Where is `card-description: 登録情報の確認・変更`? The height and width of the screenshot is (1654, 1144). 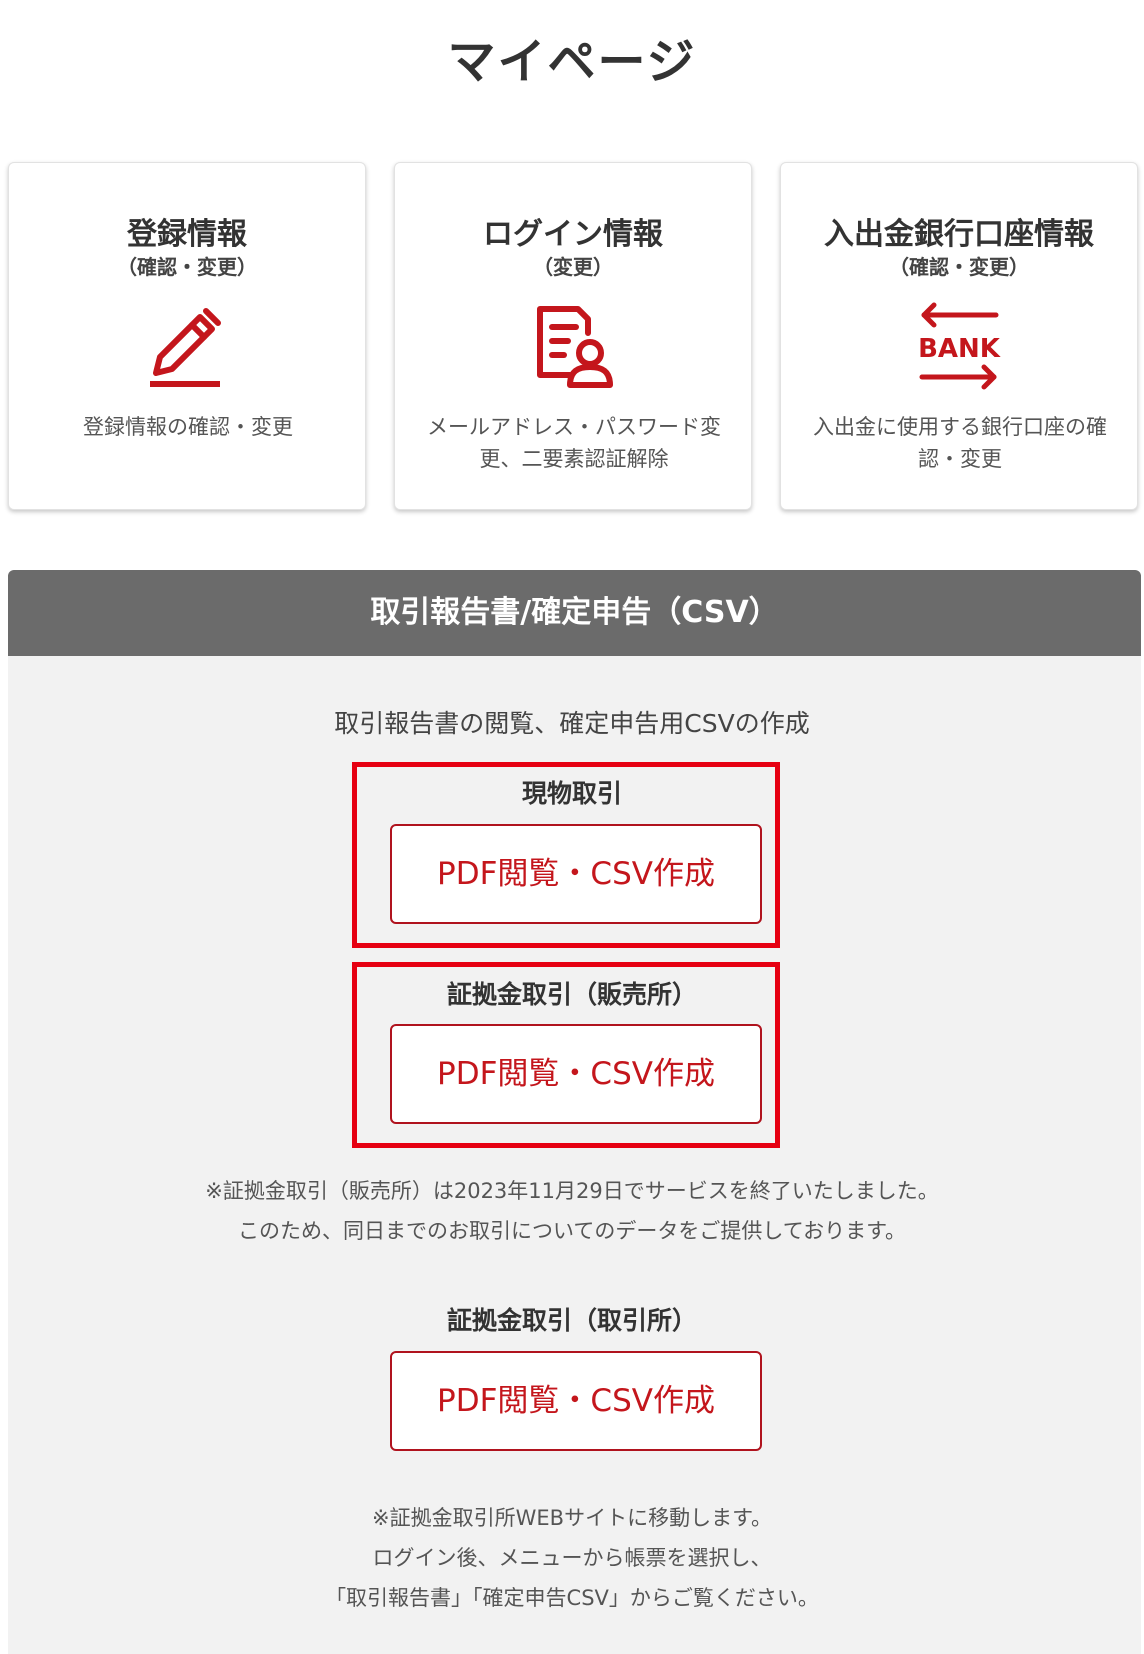 card-description: 登録情報の確認・変更 is located at coordinates (188, 427).